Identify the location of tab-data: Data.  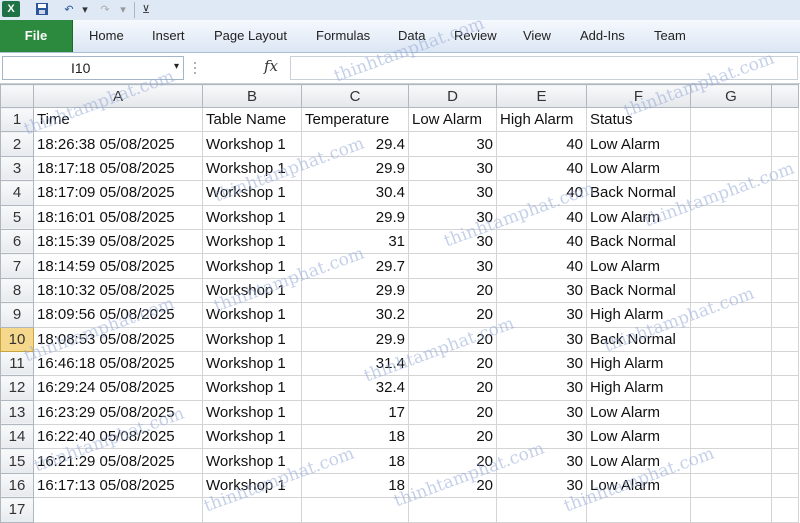
(411, 36).